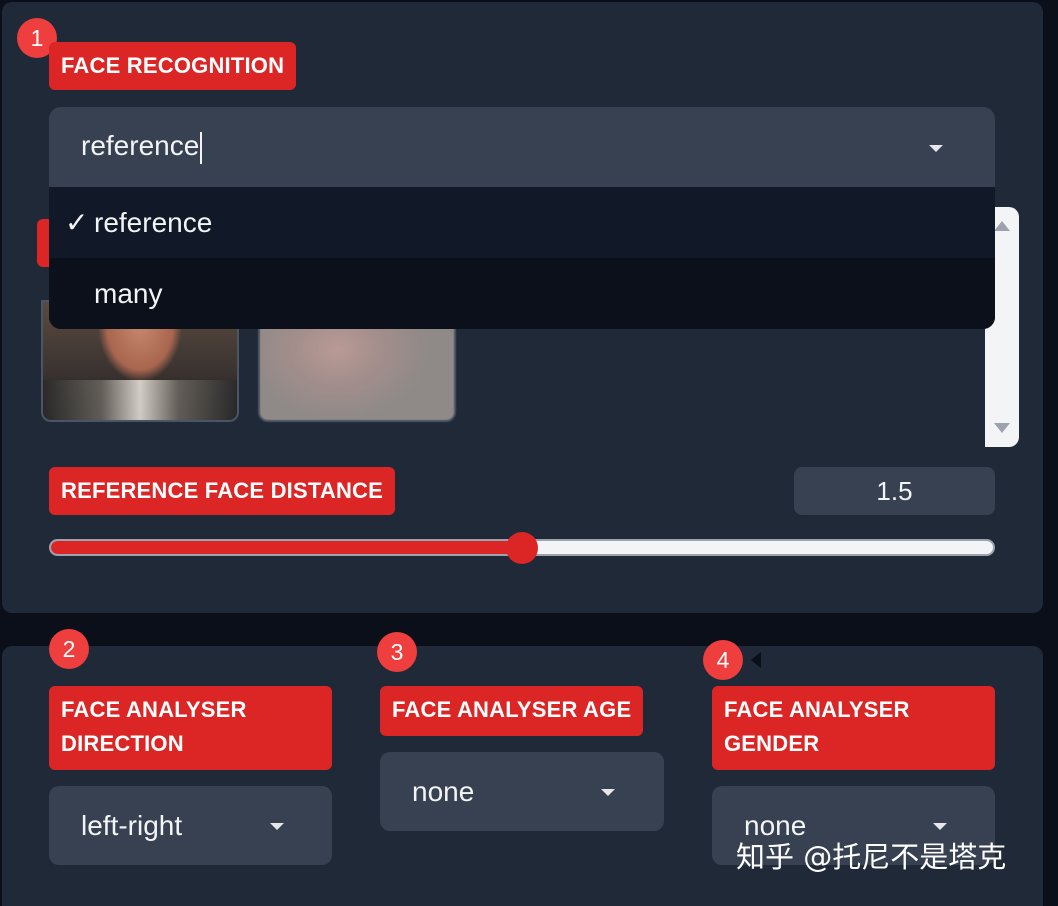 The width and height of the screenshot is (1058, 906). Describe the element at coordinates (1002, 226) in the screenshot. I see `scroll-up-icon` at that location.